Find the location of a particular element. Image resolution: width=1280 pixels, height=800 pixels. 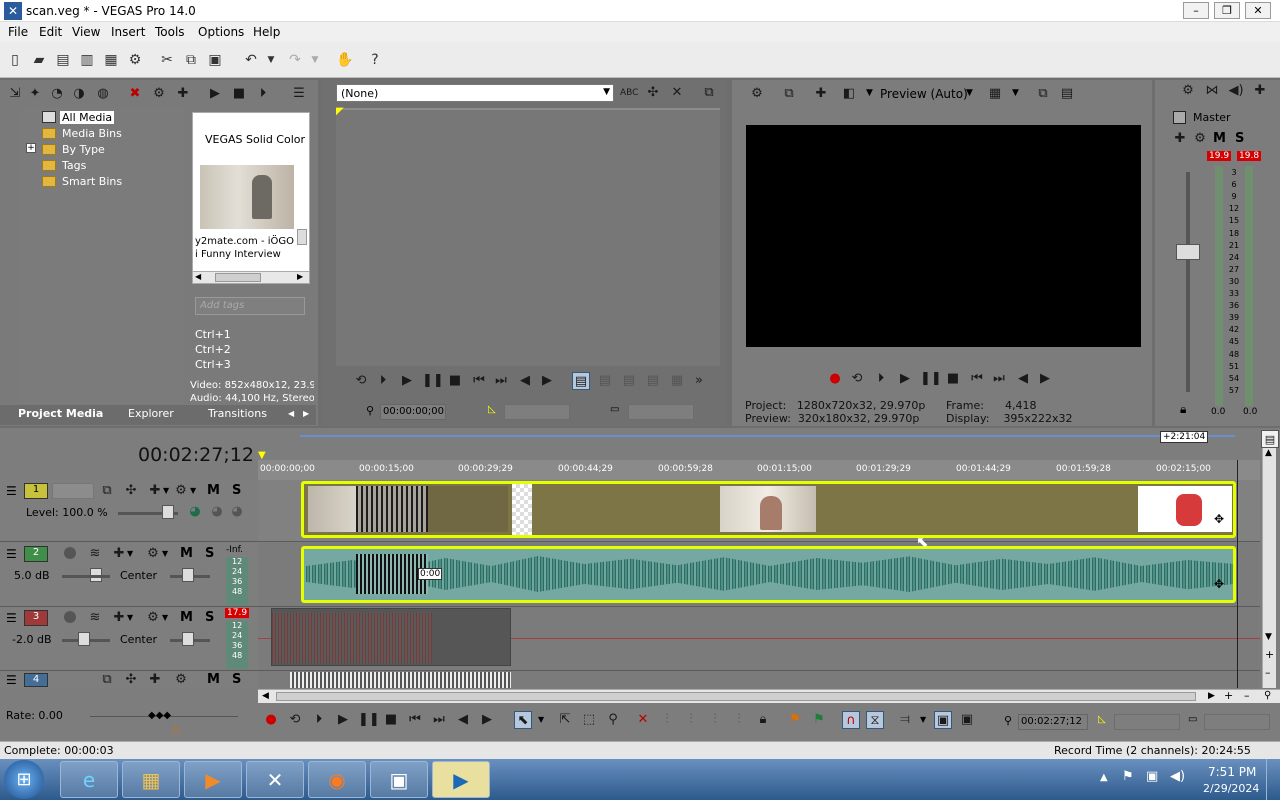

more-icon: » is located at coordinates (699, 381).